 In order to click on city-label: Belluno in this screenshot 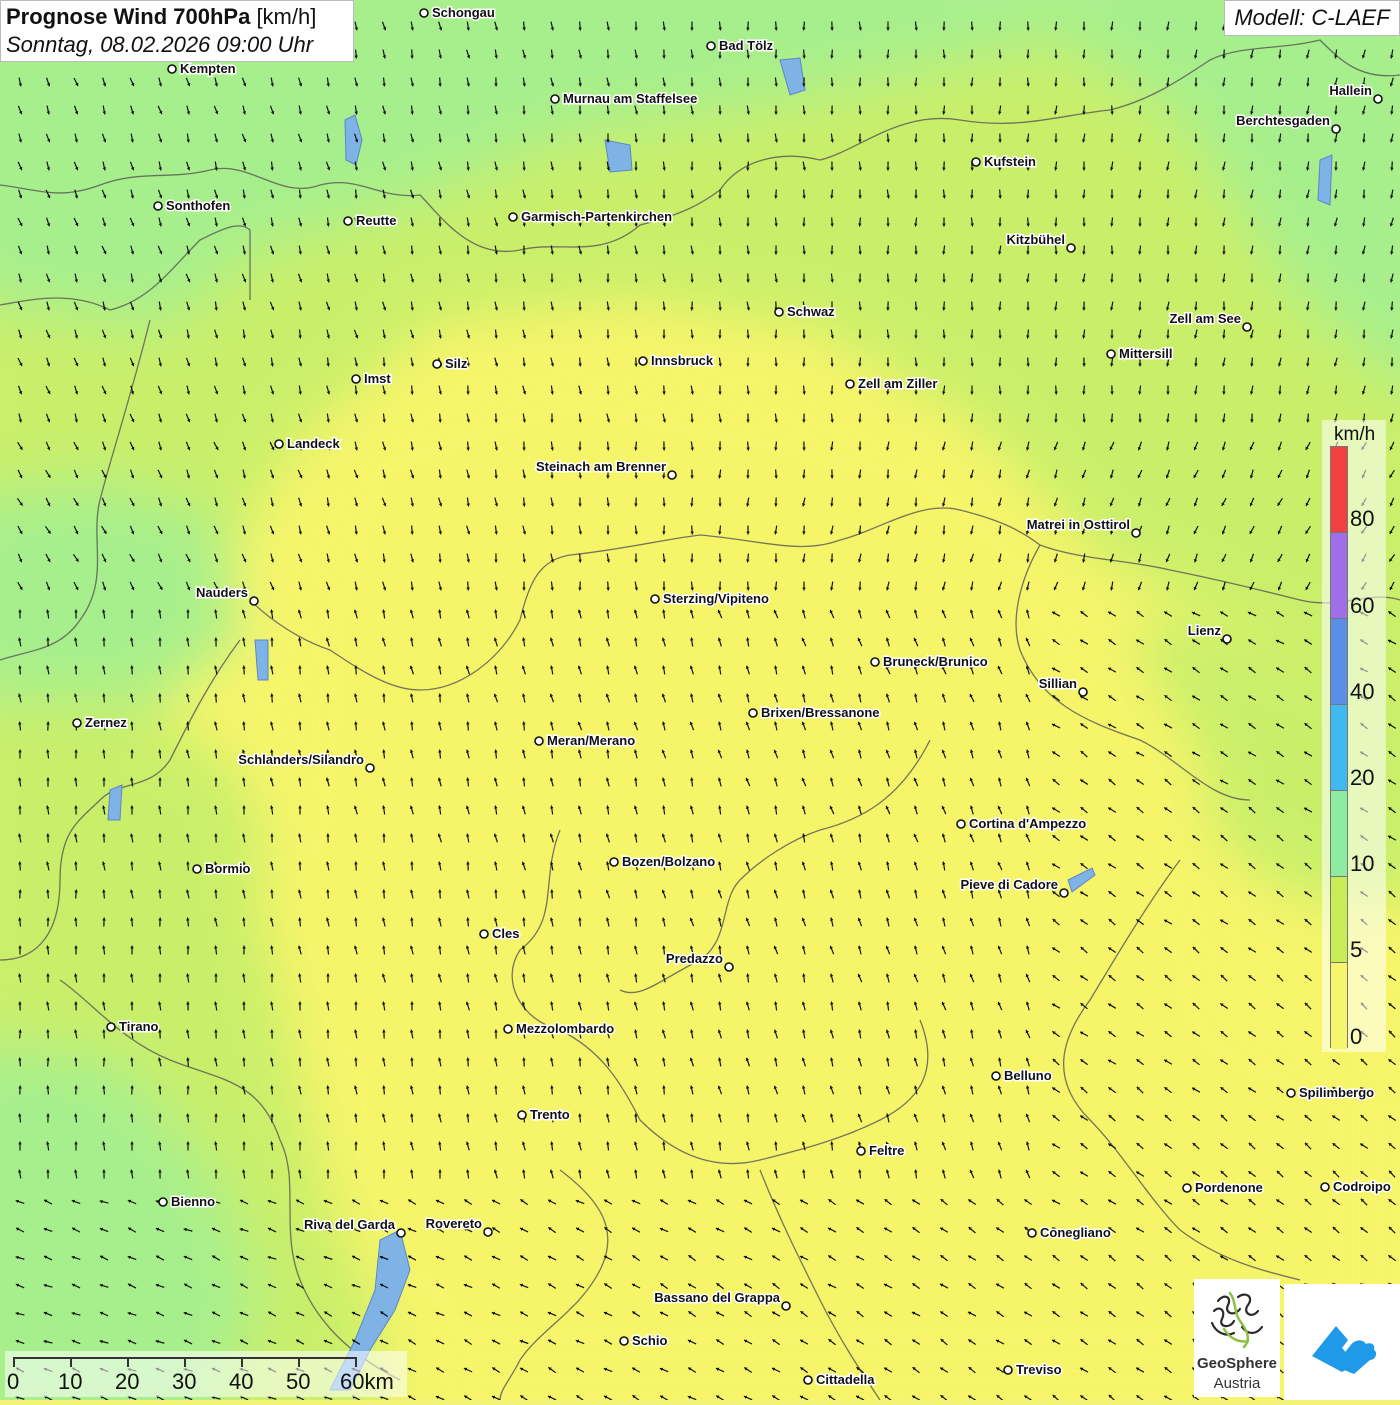, I will do `click(1028, 1075)`.